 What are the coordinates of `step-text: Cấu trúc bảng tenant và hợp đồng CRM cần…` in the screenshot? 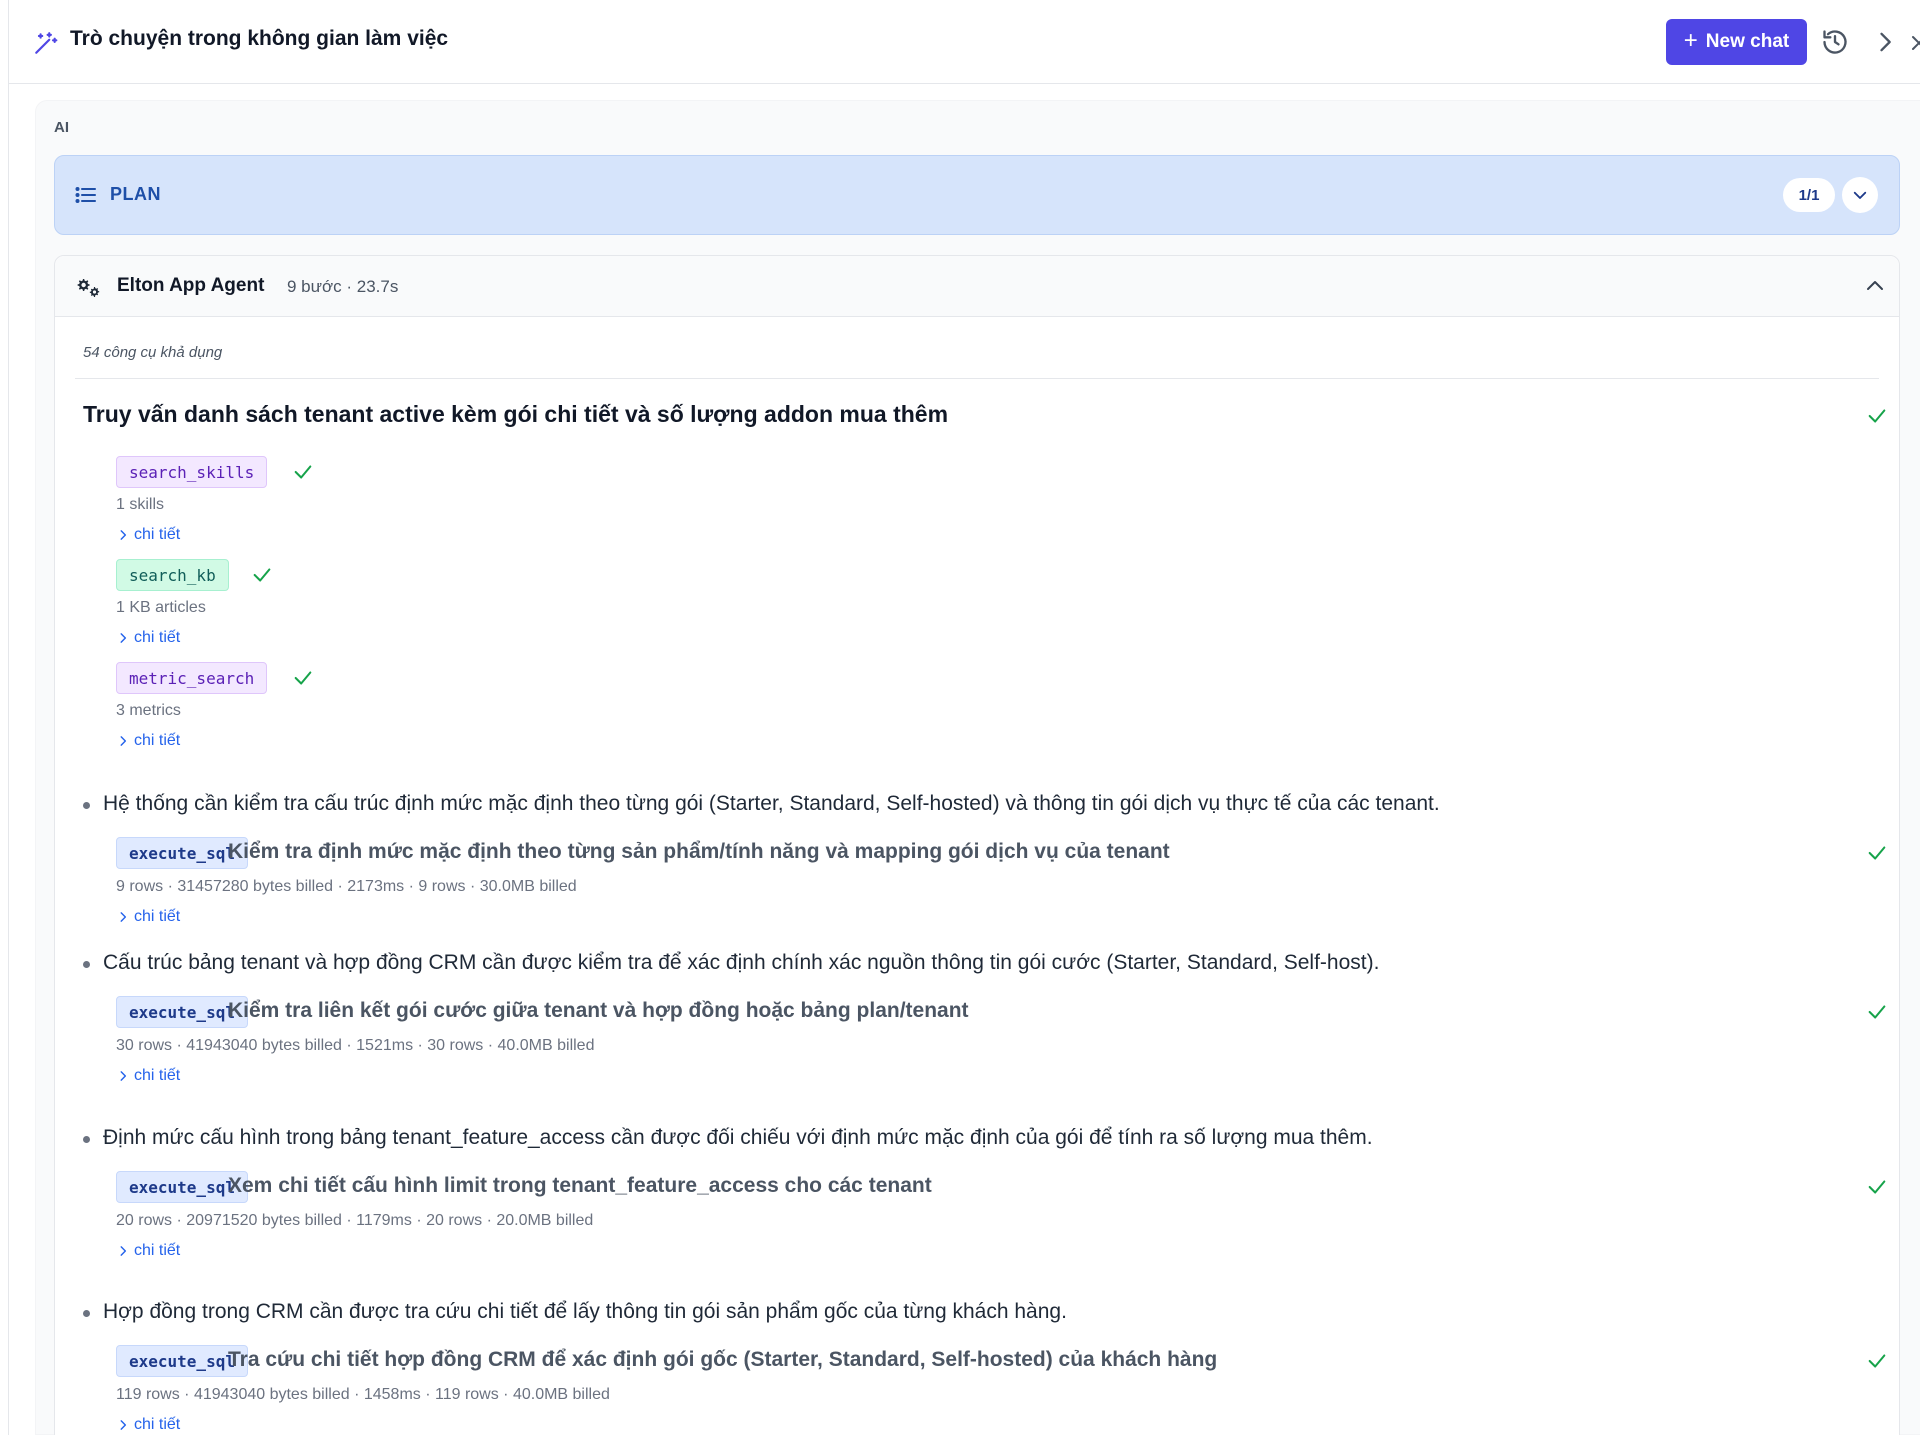 It's located at (741, 962).